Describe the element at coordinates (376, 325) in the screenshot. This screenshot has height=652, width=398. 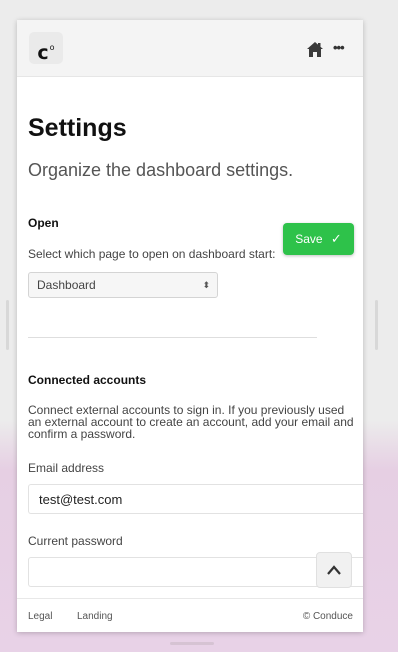
I see `background-edge-right` at that location.